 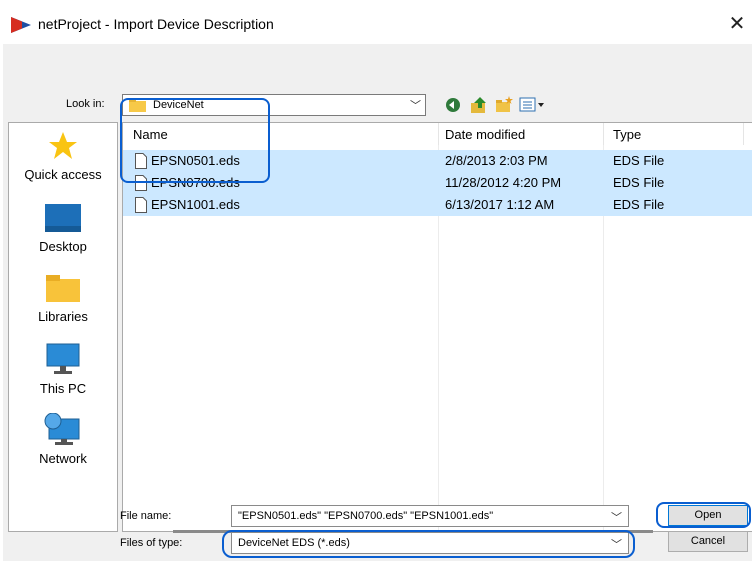 I want to click on computer-icon, so click(x=63, y=358).